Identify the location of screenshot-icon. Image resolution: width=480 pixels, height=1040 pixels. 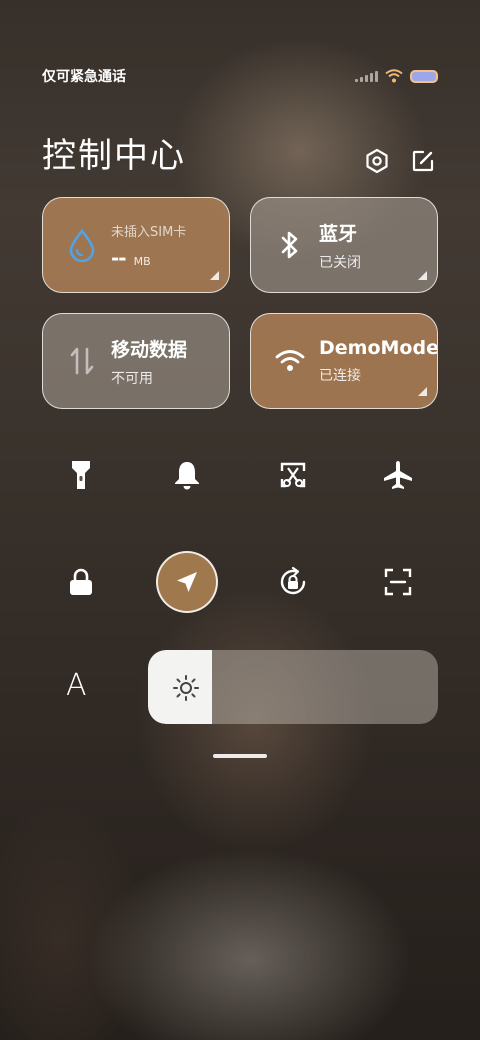
(293, 475).